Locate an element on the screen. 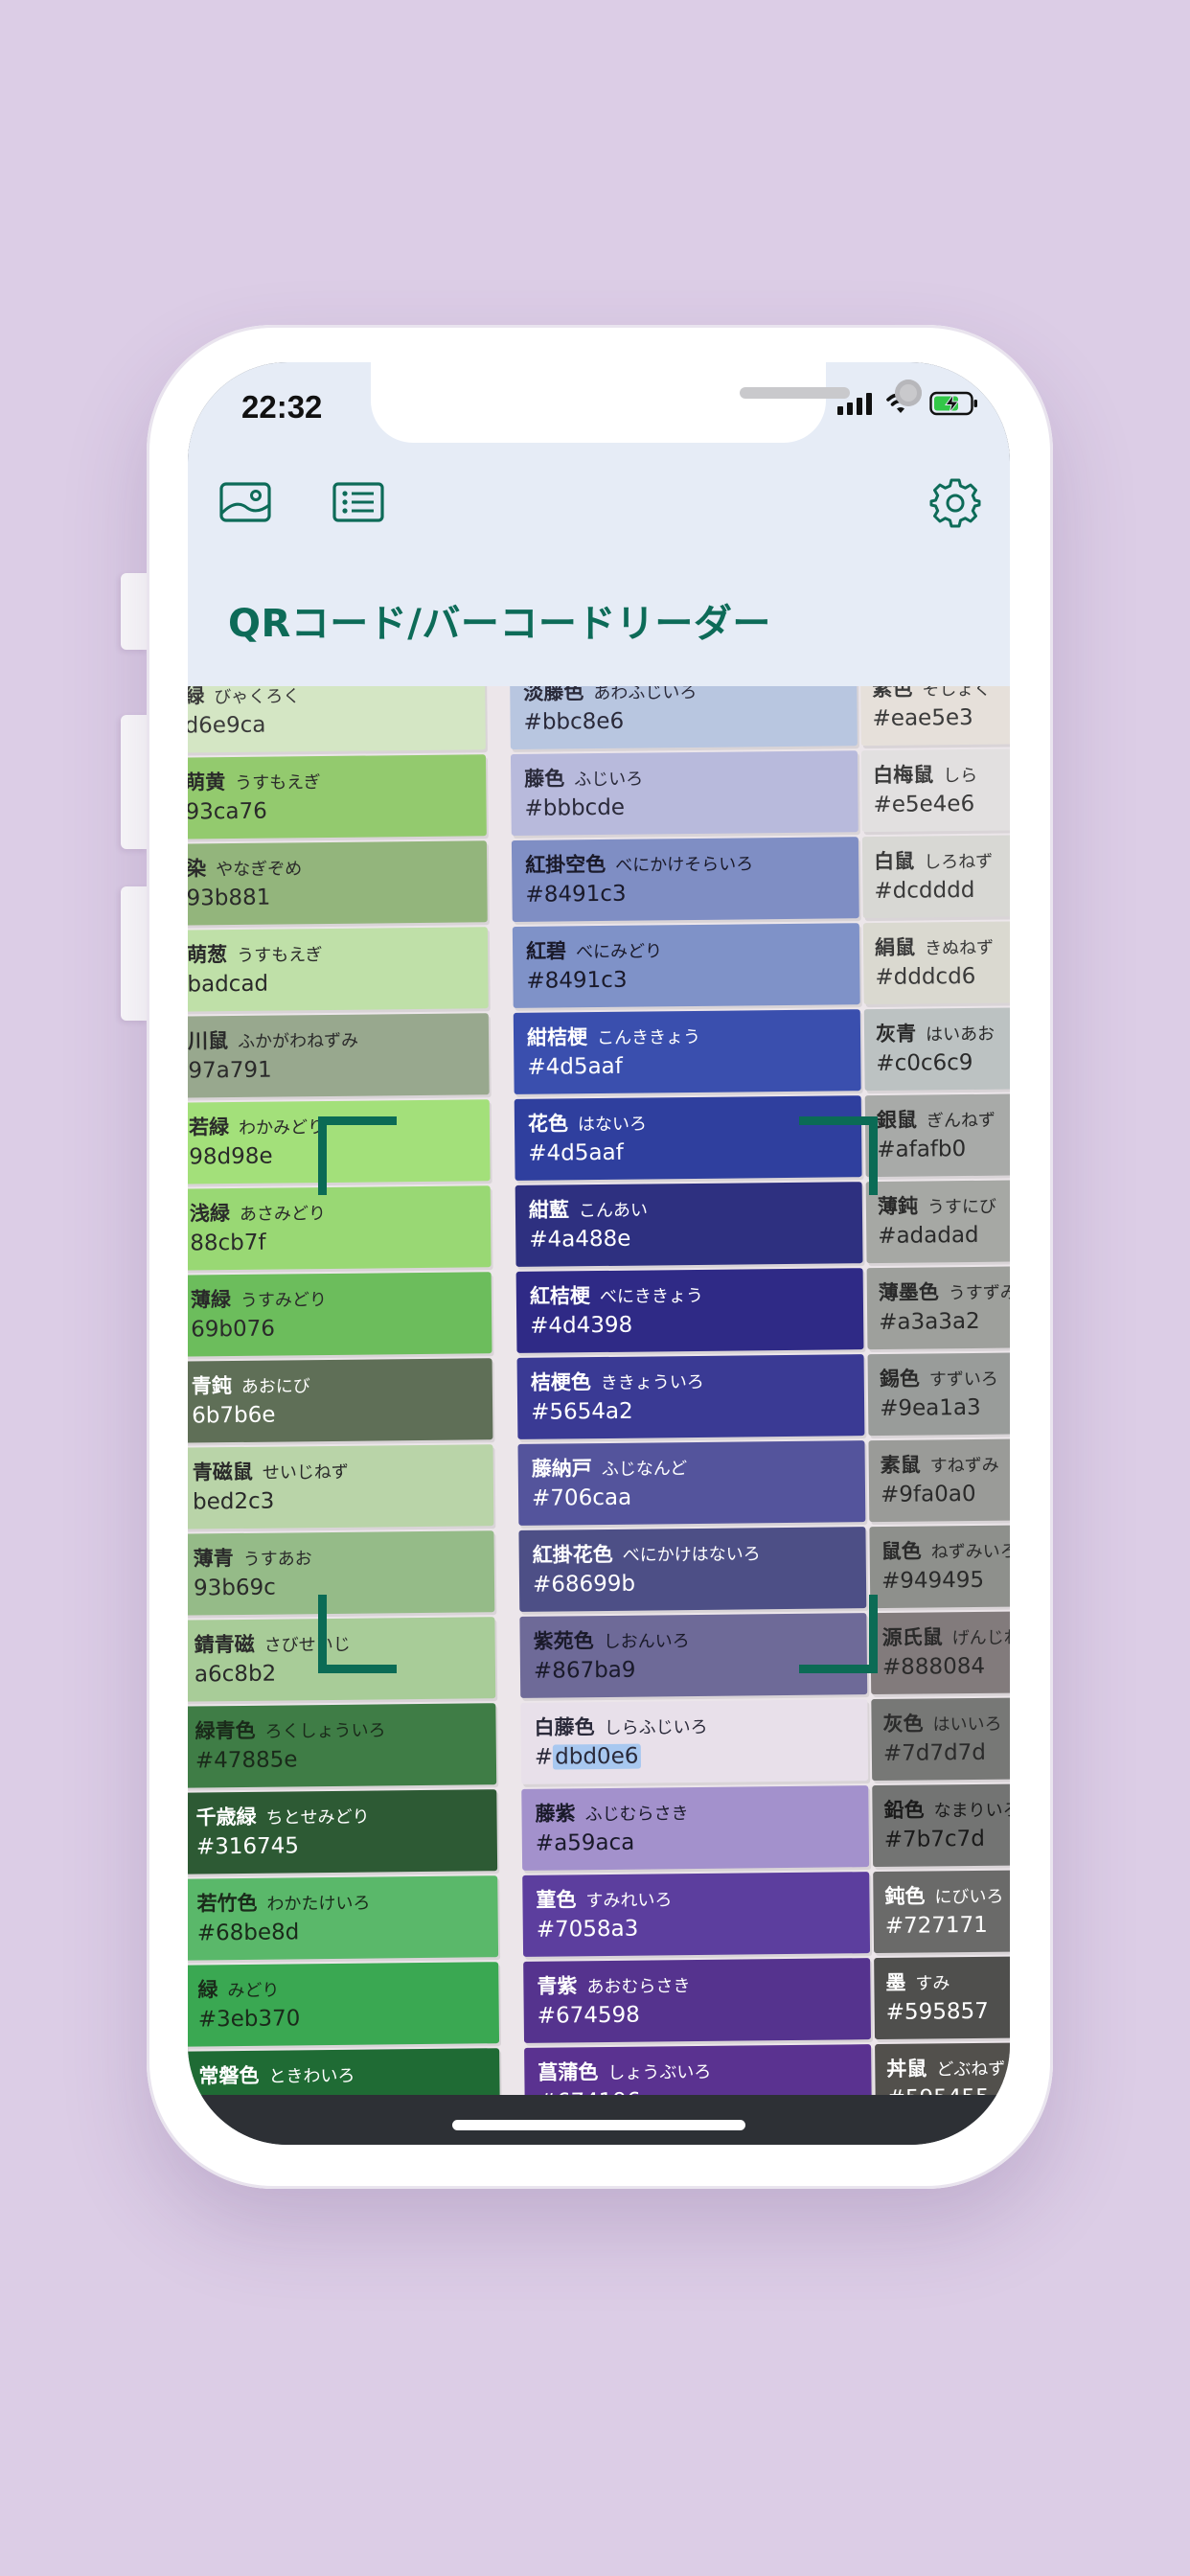 The height and width of the screenshot is (2576, 1190). color-reading: すみ is located at coordinates (933, 1983).